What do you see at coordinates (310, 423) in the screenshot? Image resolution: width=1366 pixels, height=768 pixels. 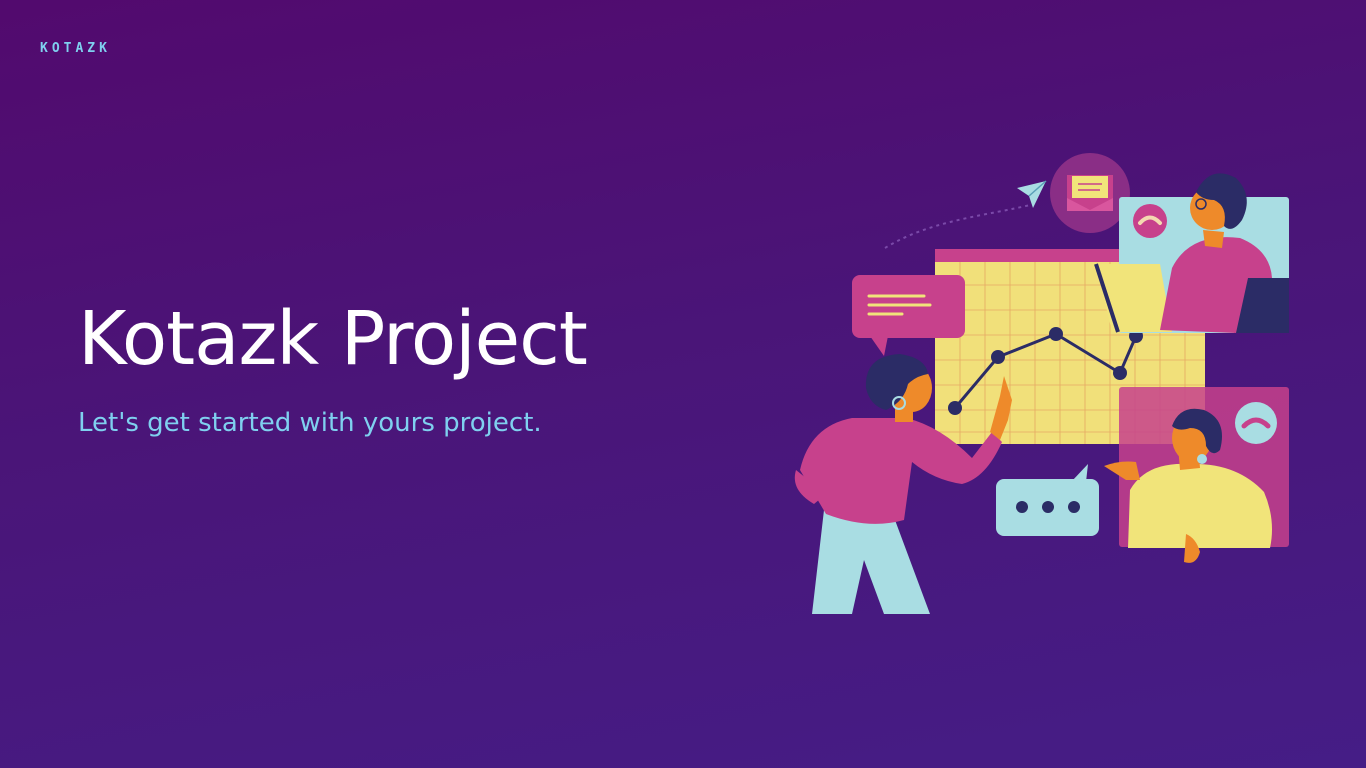 I see `page-subtitle: Let's get started with yours project.` at bounding box center [310, 423].